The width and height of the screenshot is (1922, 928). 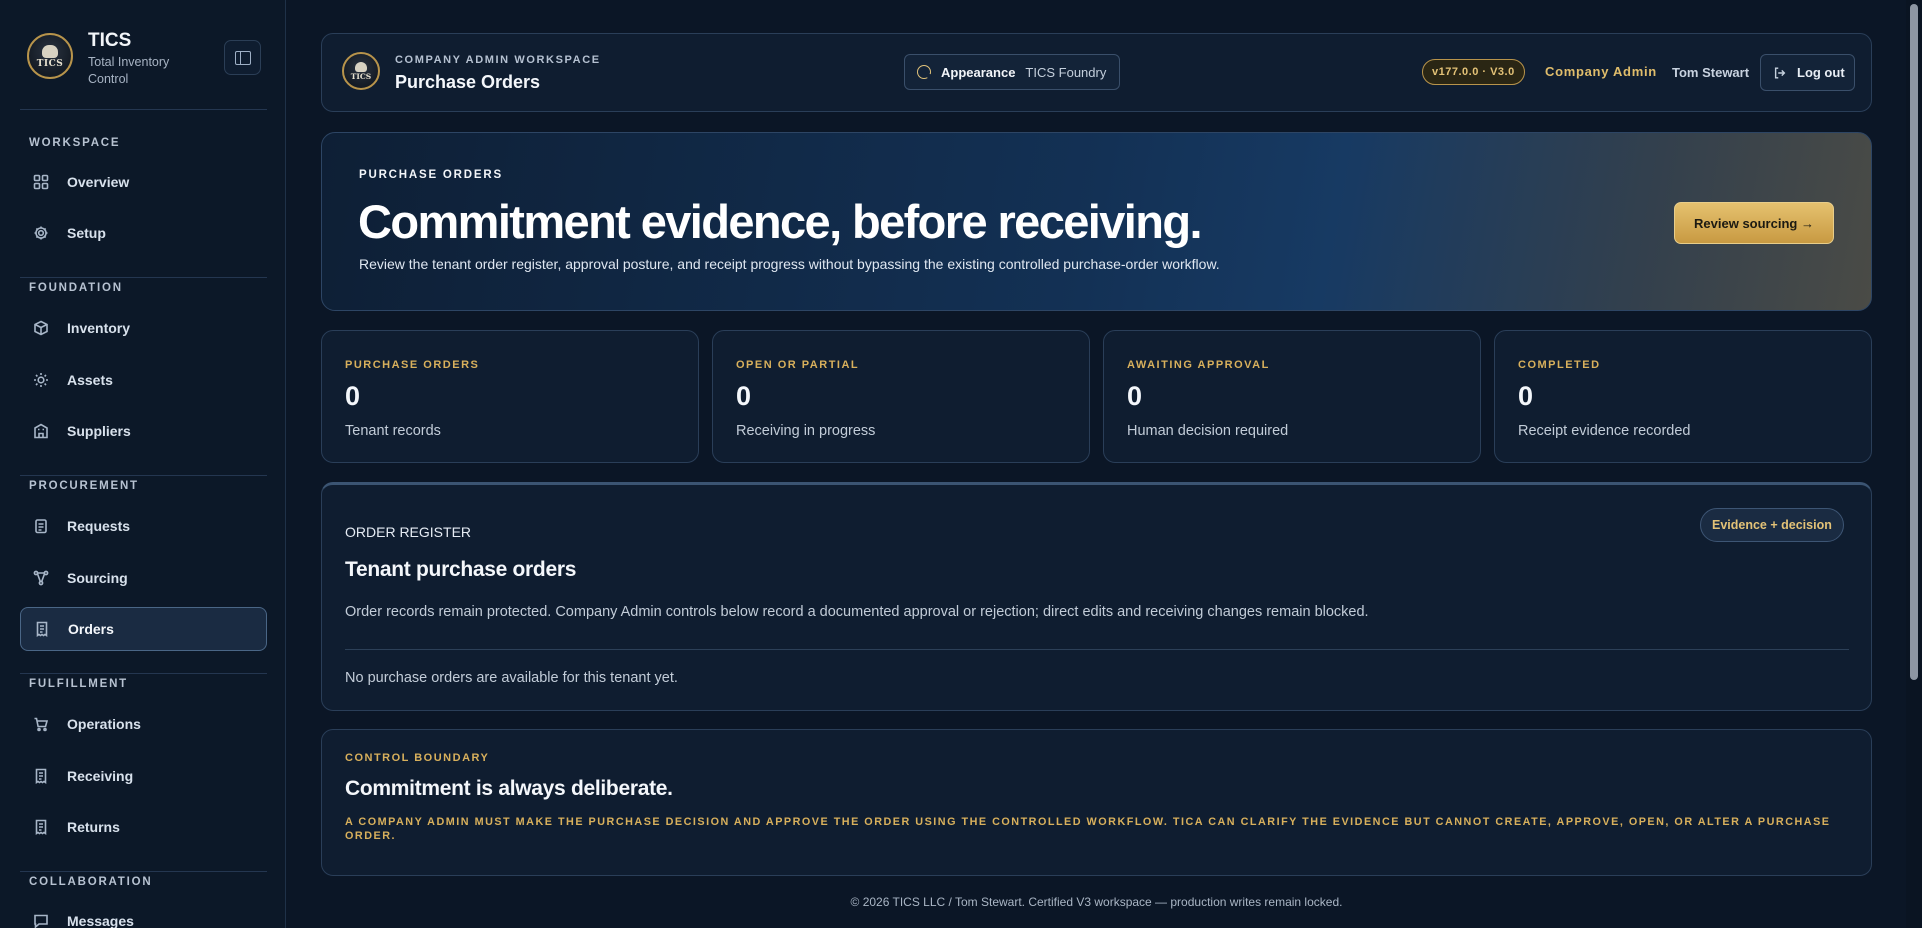 I want to click on workspace-logo-text: TICS, so click(x=361, y=76).